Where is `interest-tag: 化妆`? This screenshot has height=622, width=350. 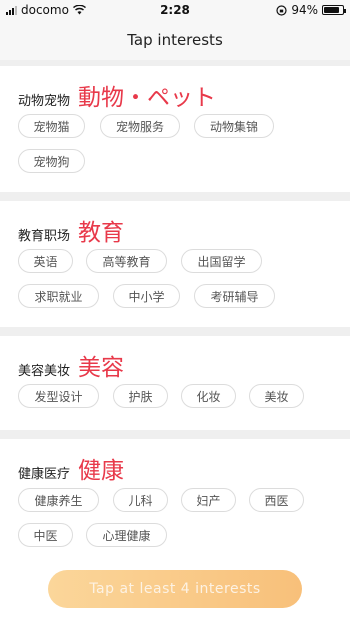 interest-tag: 化妆 is located at coordinates (208, 396).